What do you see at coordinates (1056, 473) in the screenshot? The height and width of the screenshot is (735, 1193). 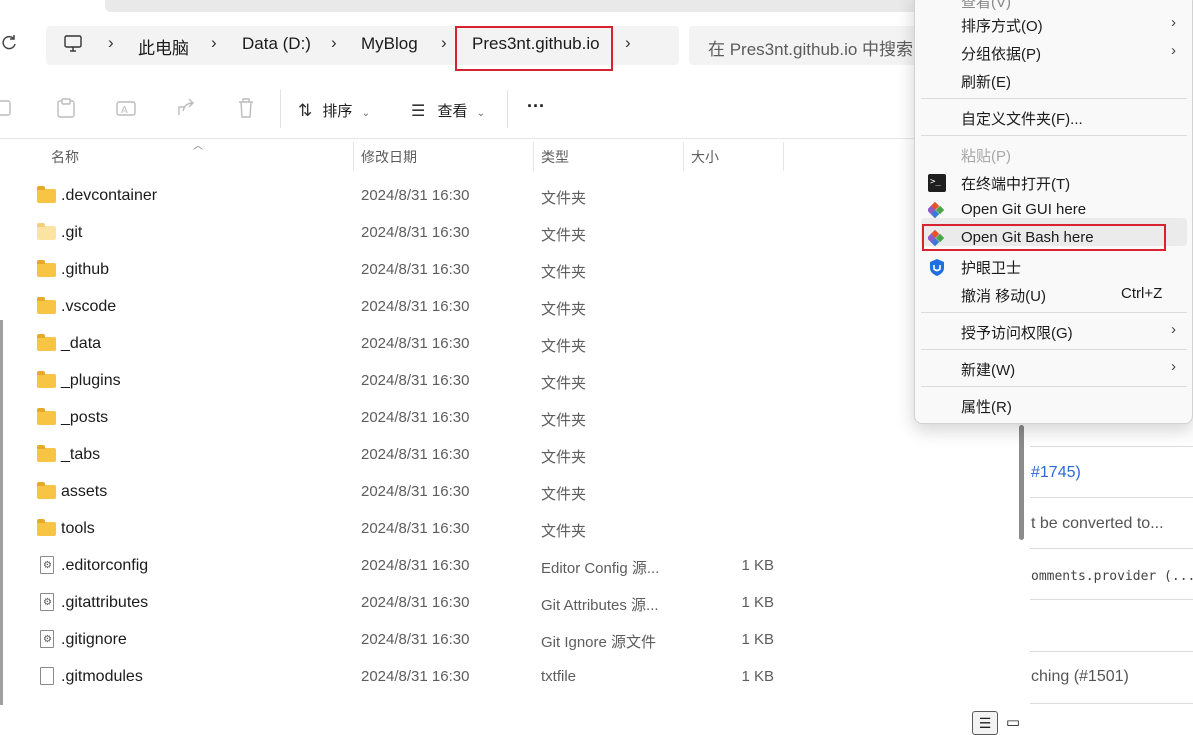 I see `background-link-text: #1745)` at bounding box center [1056, 473].